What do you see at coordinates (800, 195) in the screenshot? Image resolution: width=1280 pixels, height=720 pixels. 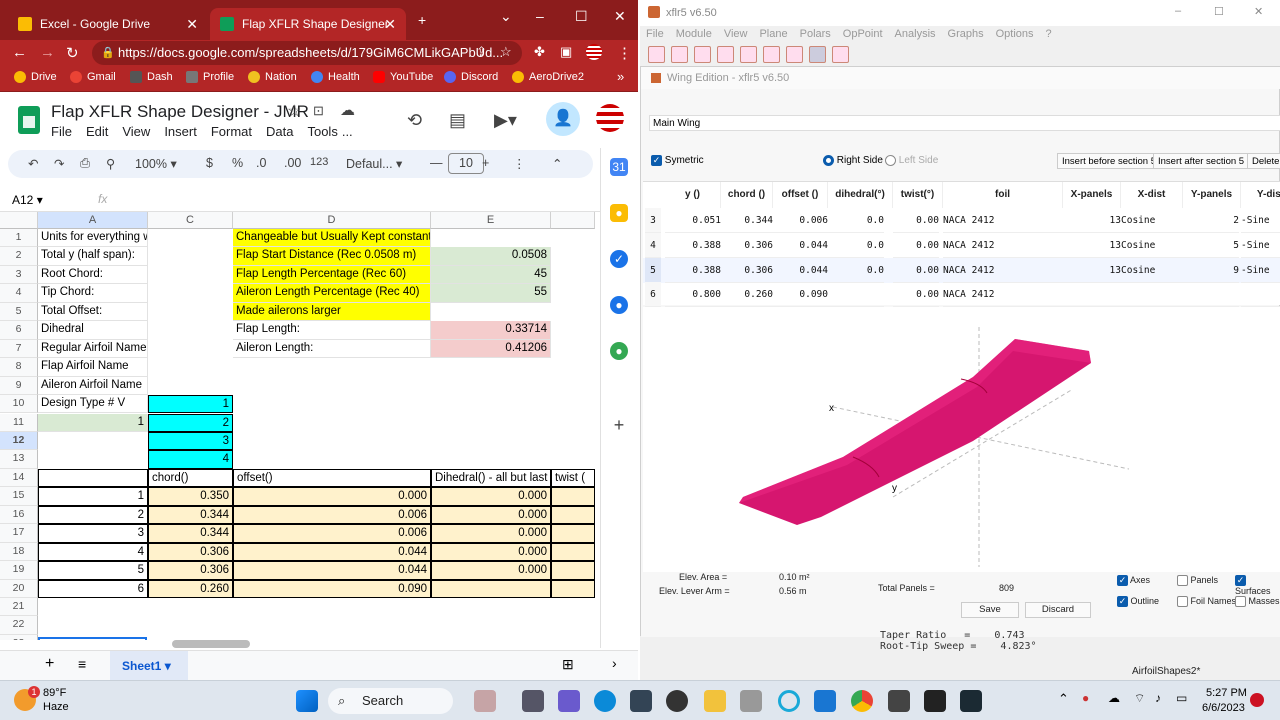 I see `wing-col-header: offset ()` at bounding box center [800, 195].